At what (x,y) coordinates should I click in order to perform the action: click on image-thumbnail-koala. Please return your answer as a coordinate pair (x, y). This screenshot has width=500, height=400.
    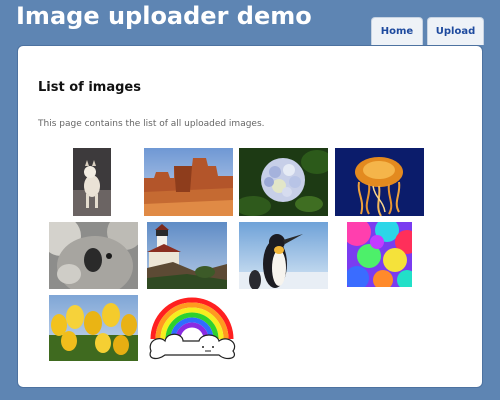
    Looking at the image, I should click on (93, 255).